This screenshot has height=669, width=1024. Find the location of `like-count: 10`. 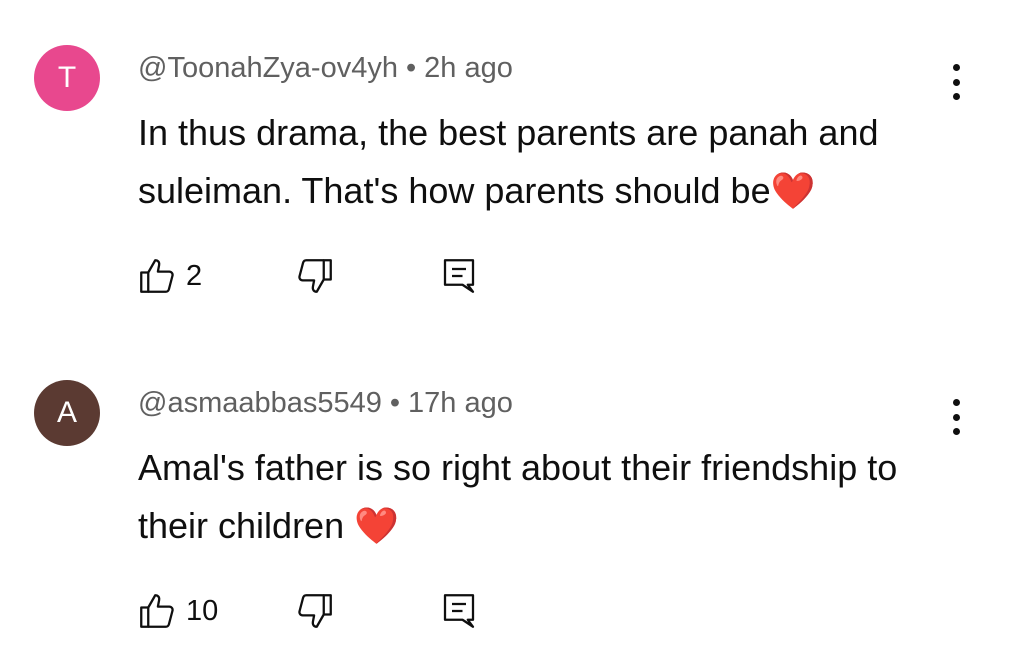

like-count: 10 is located at coordinates (202, 610).